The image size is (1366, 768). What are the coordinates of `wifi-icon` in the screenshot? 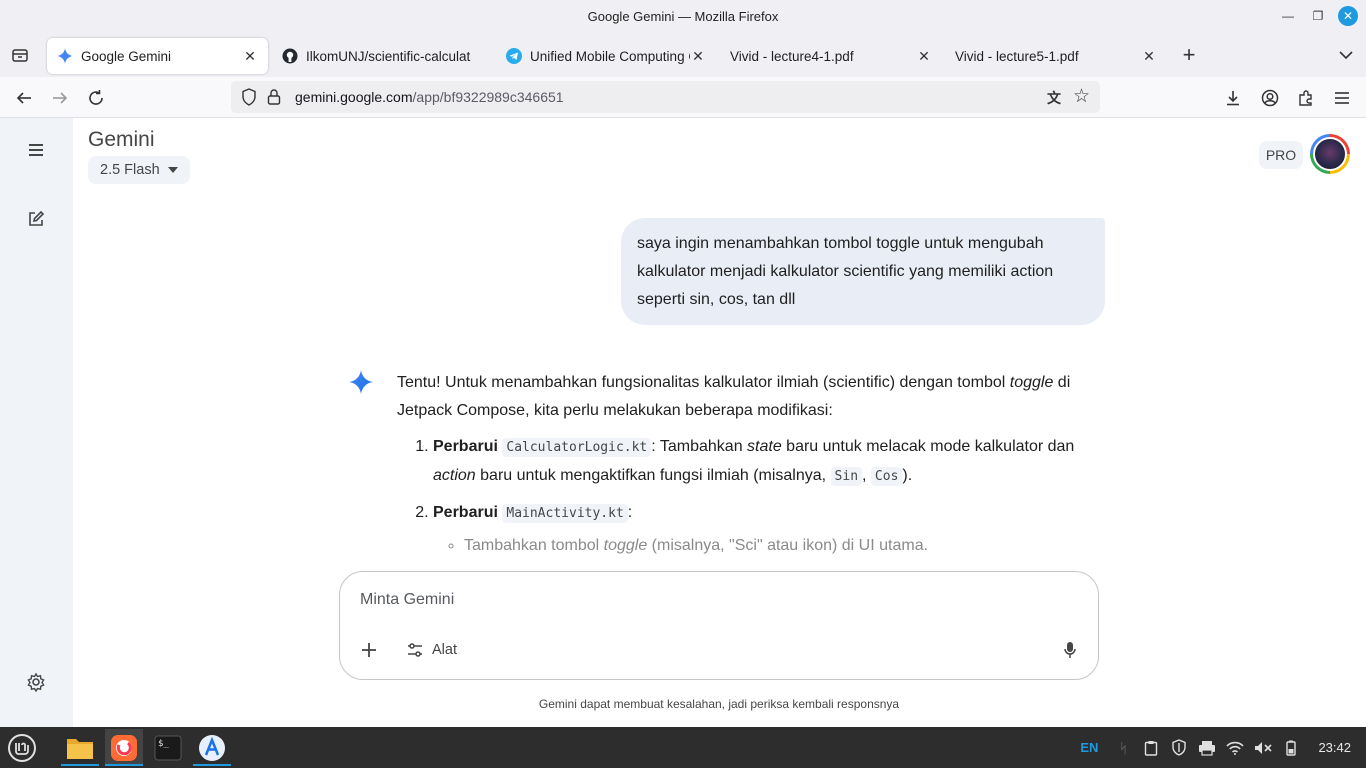 It's located at (1235, 748).